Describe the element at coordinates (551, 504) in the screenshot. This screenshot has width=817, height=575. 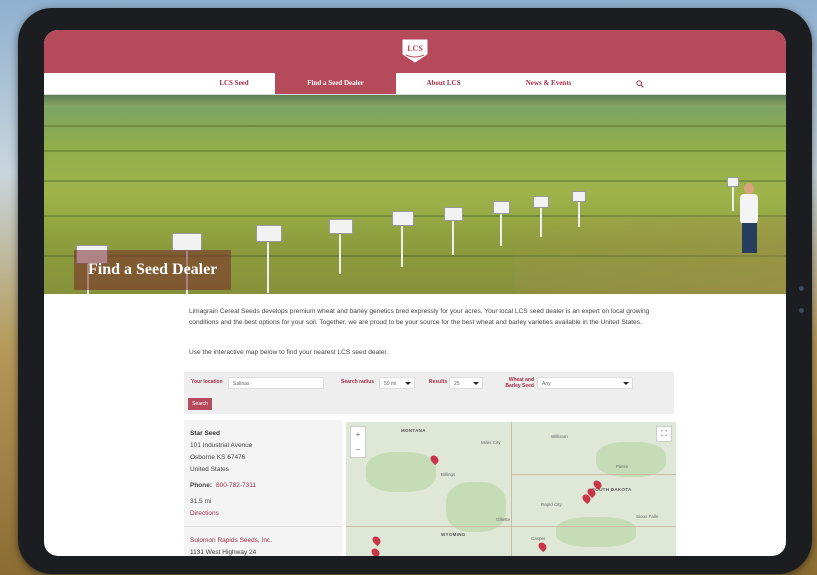
I see `map-label-city: Rapid City` at that location.